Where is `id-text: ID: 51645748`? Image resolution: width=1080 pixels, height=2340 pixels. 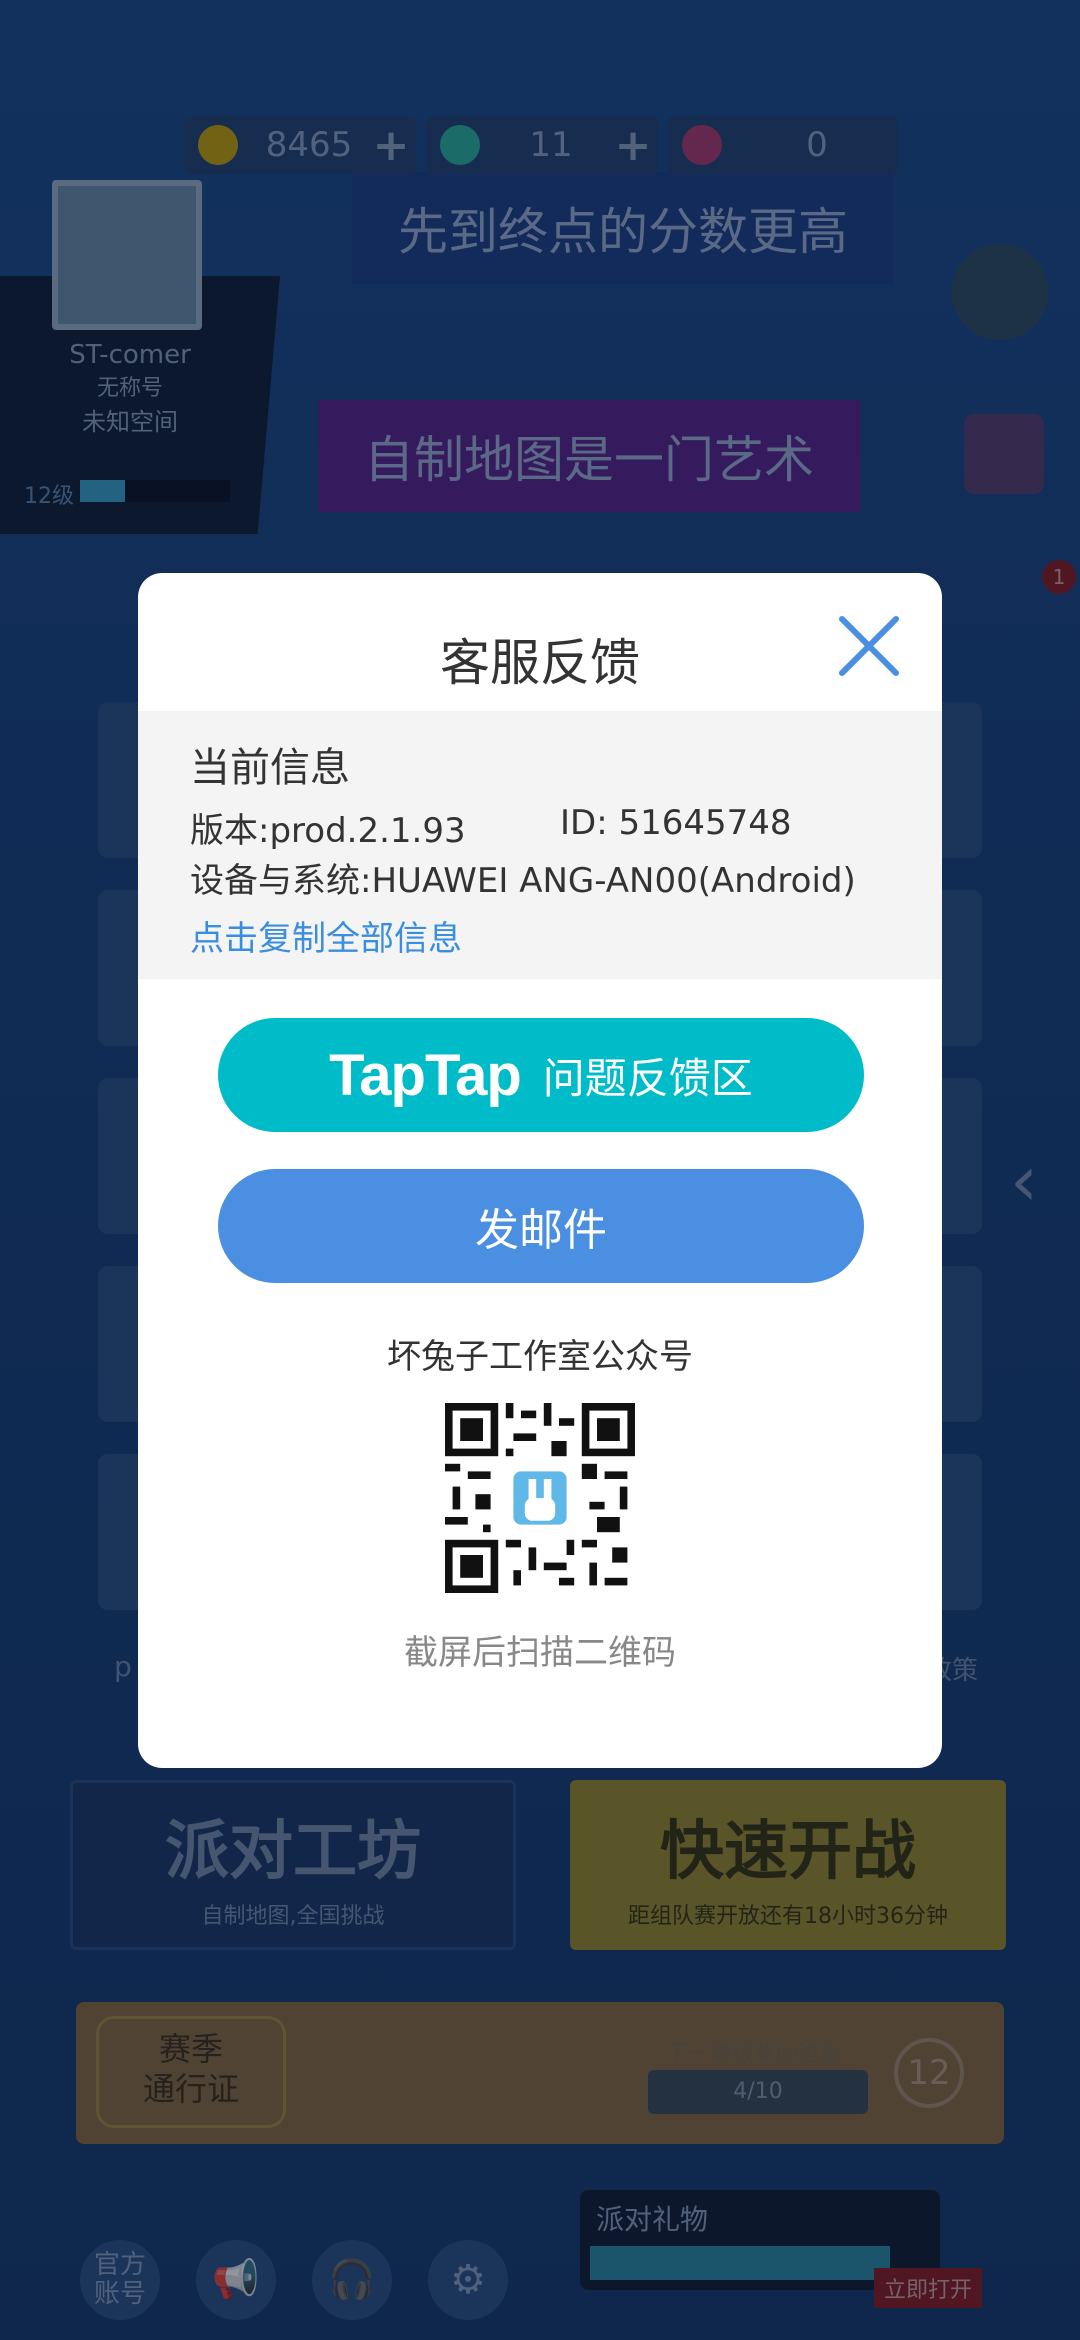
id-text: ID: 51645748 is located at coordinates (676, 823).